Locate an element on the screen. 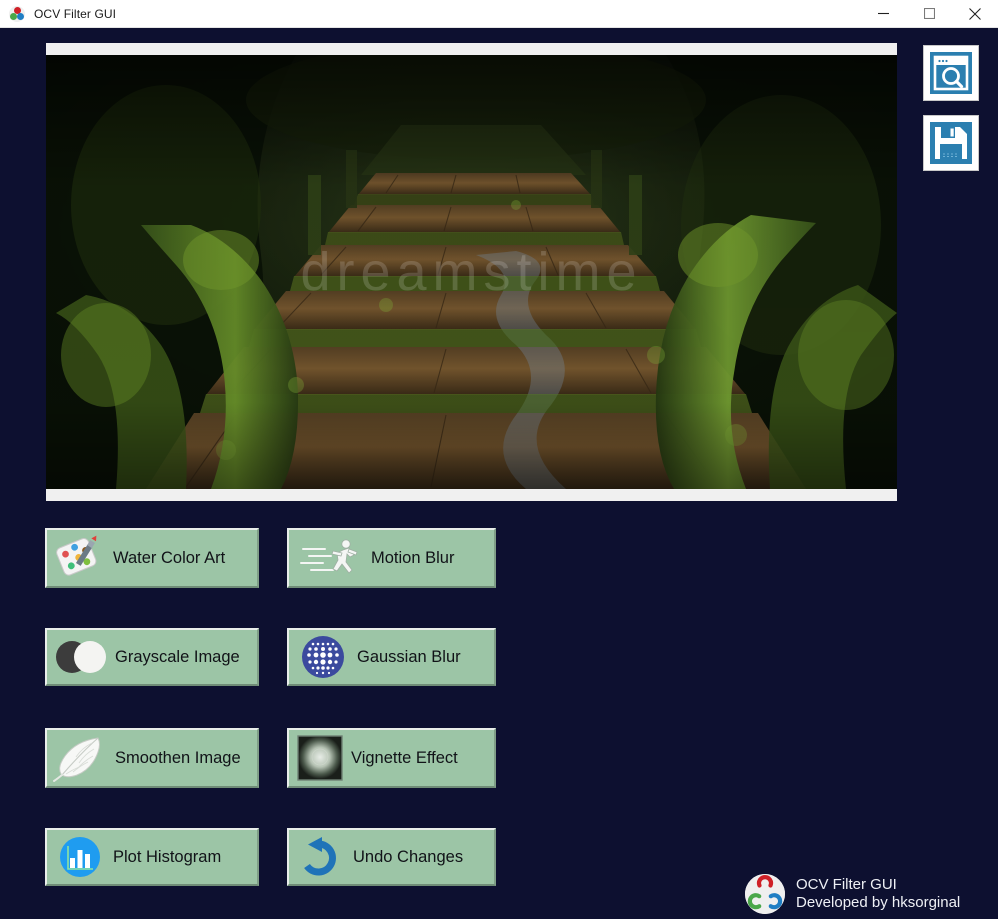 The image size is (998, 919). filter-undo-changes: Undo Changes is located at coordinates (391, 857).